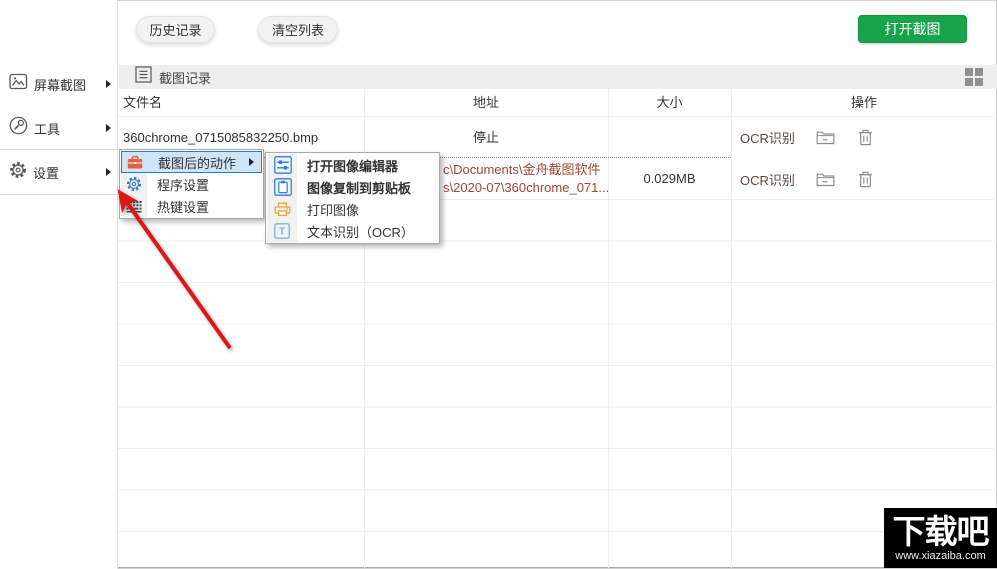  I want to click on submenu-item-copy-to-clipboard: 图像复制到剪贴板, so click(352, 187).